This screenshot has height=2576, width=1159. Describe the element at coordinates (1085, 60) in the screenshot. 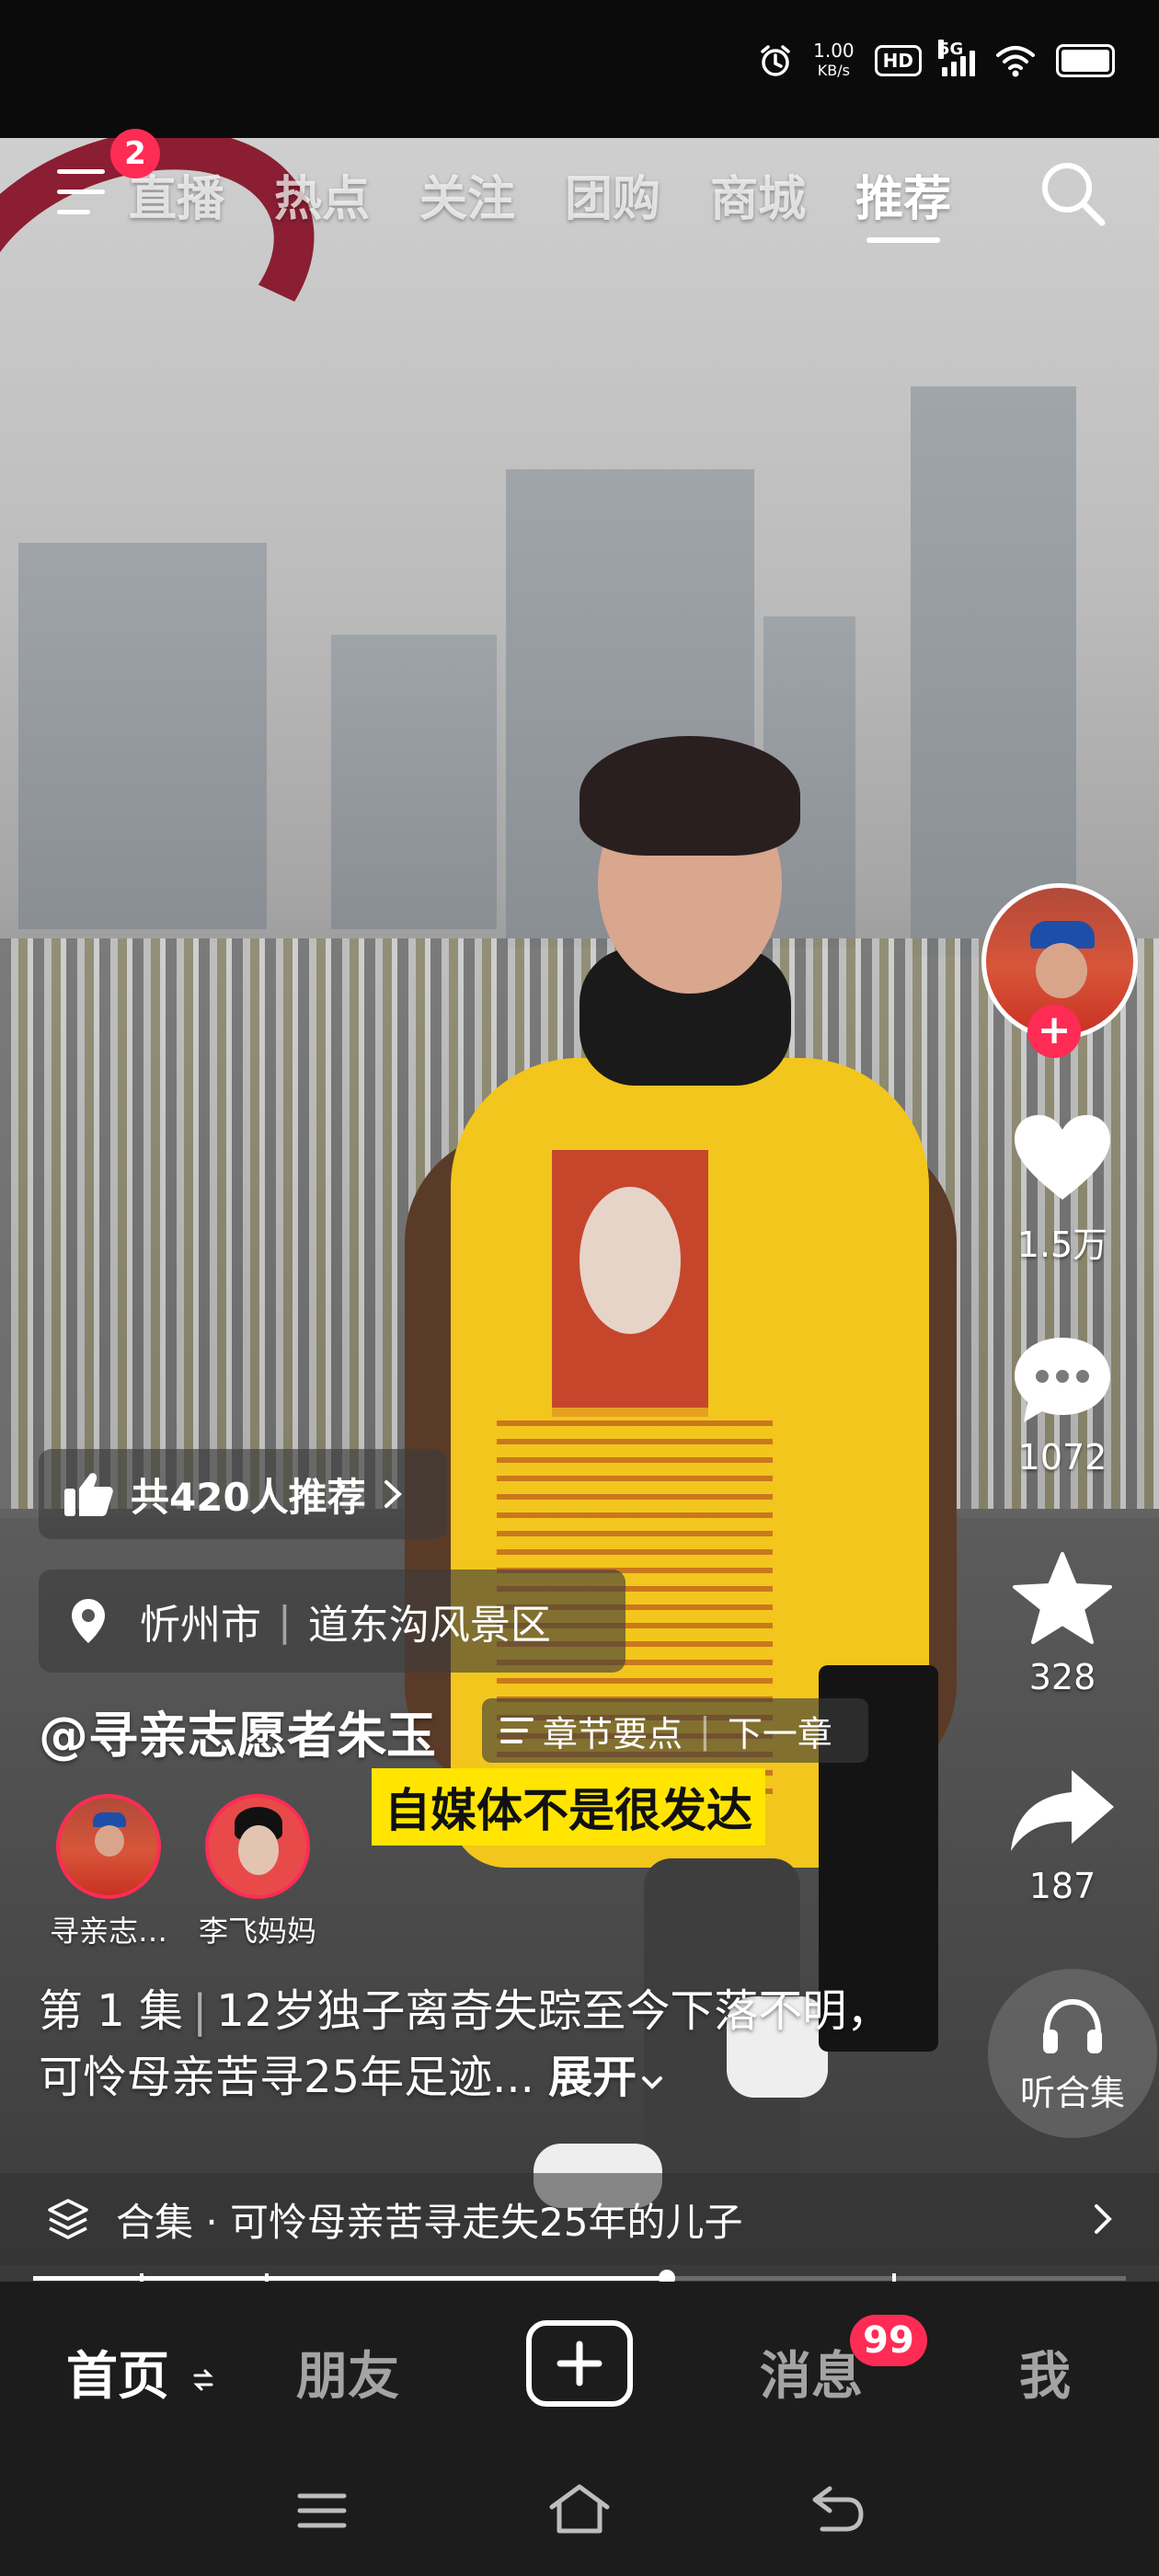

I see `battery-icon` at that location.